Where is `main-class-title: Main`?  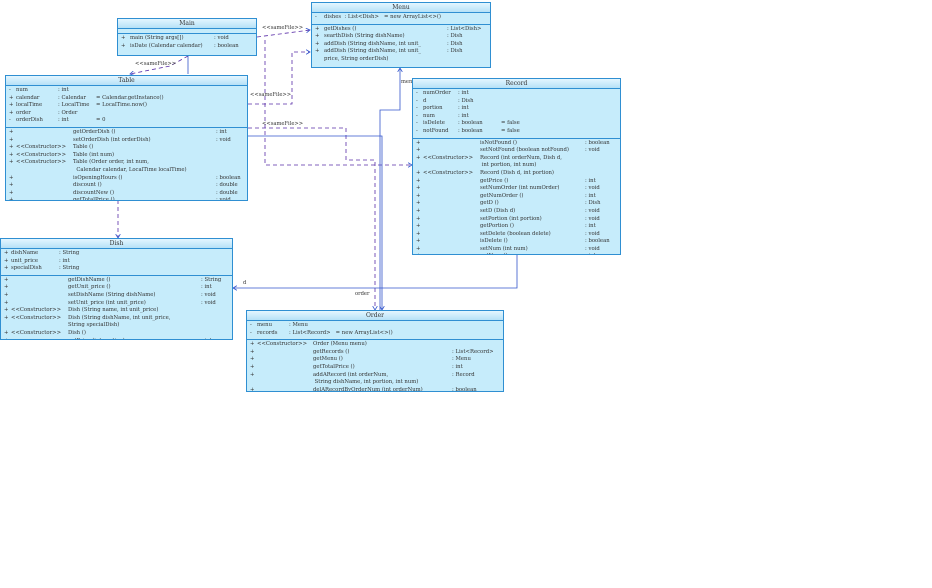 main-class-title: Main is located at coordinates (187, 24).